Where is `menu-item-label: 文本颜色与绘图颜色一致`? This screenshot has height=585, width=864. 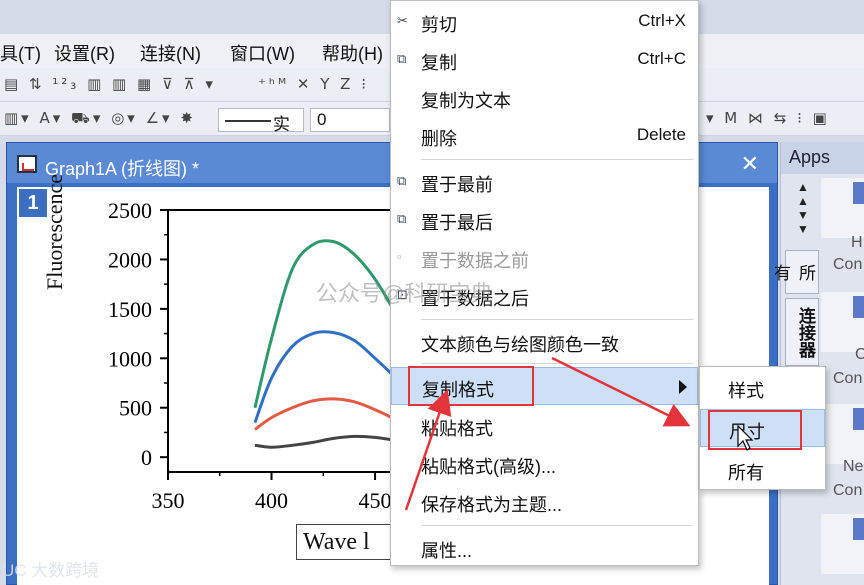 menu-item-label: 文本颜色与绘图颜色一致 is located at coordinates (520, 345).